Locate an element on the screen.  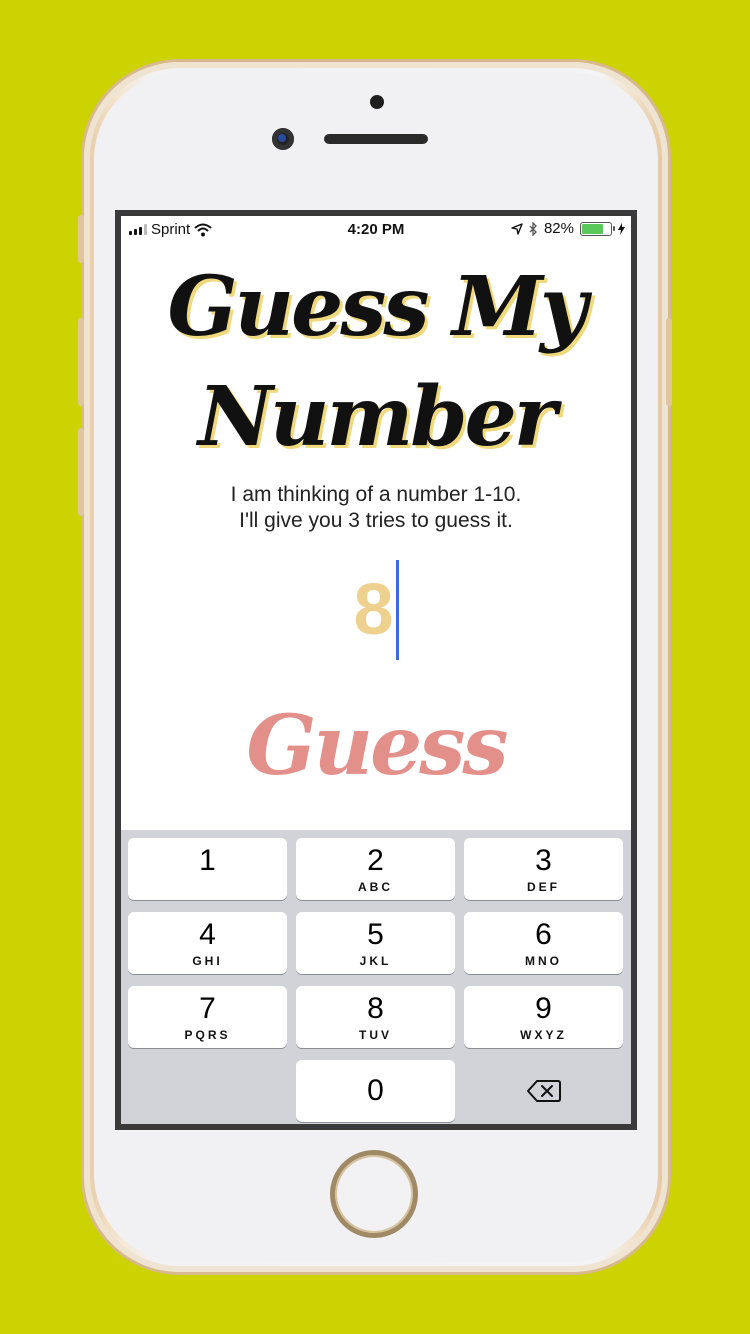
location-arrow-icon is located at coordinates (517, 228).